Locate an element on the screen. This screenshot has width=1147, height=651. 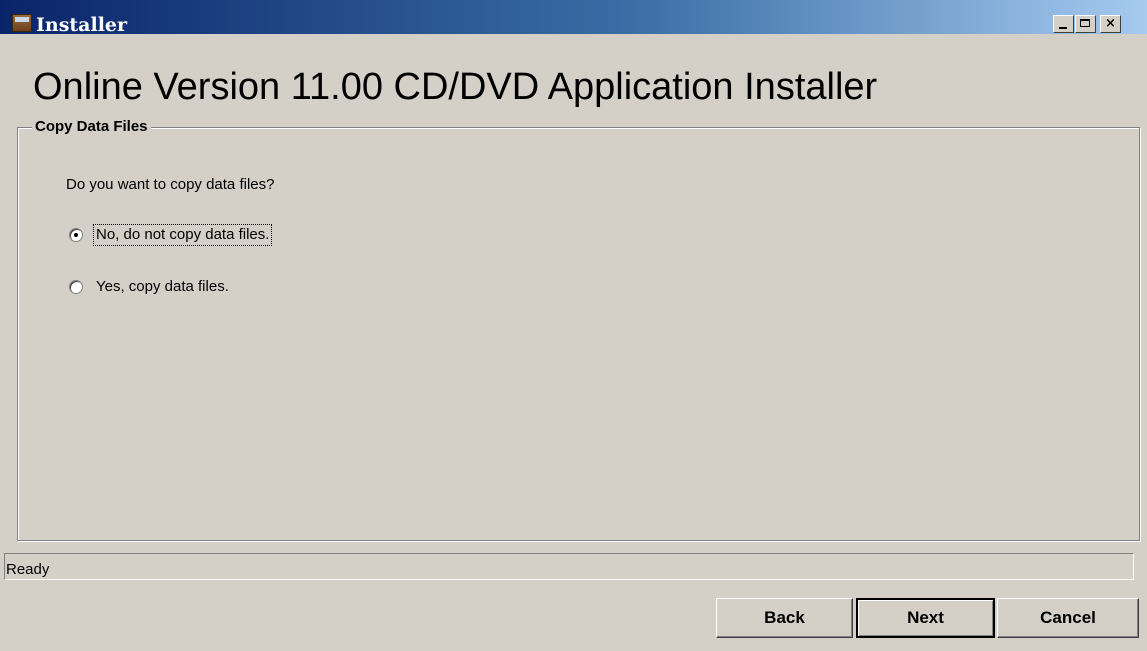
minimize-button is located at coordinates (1063, 24).